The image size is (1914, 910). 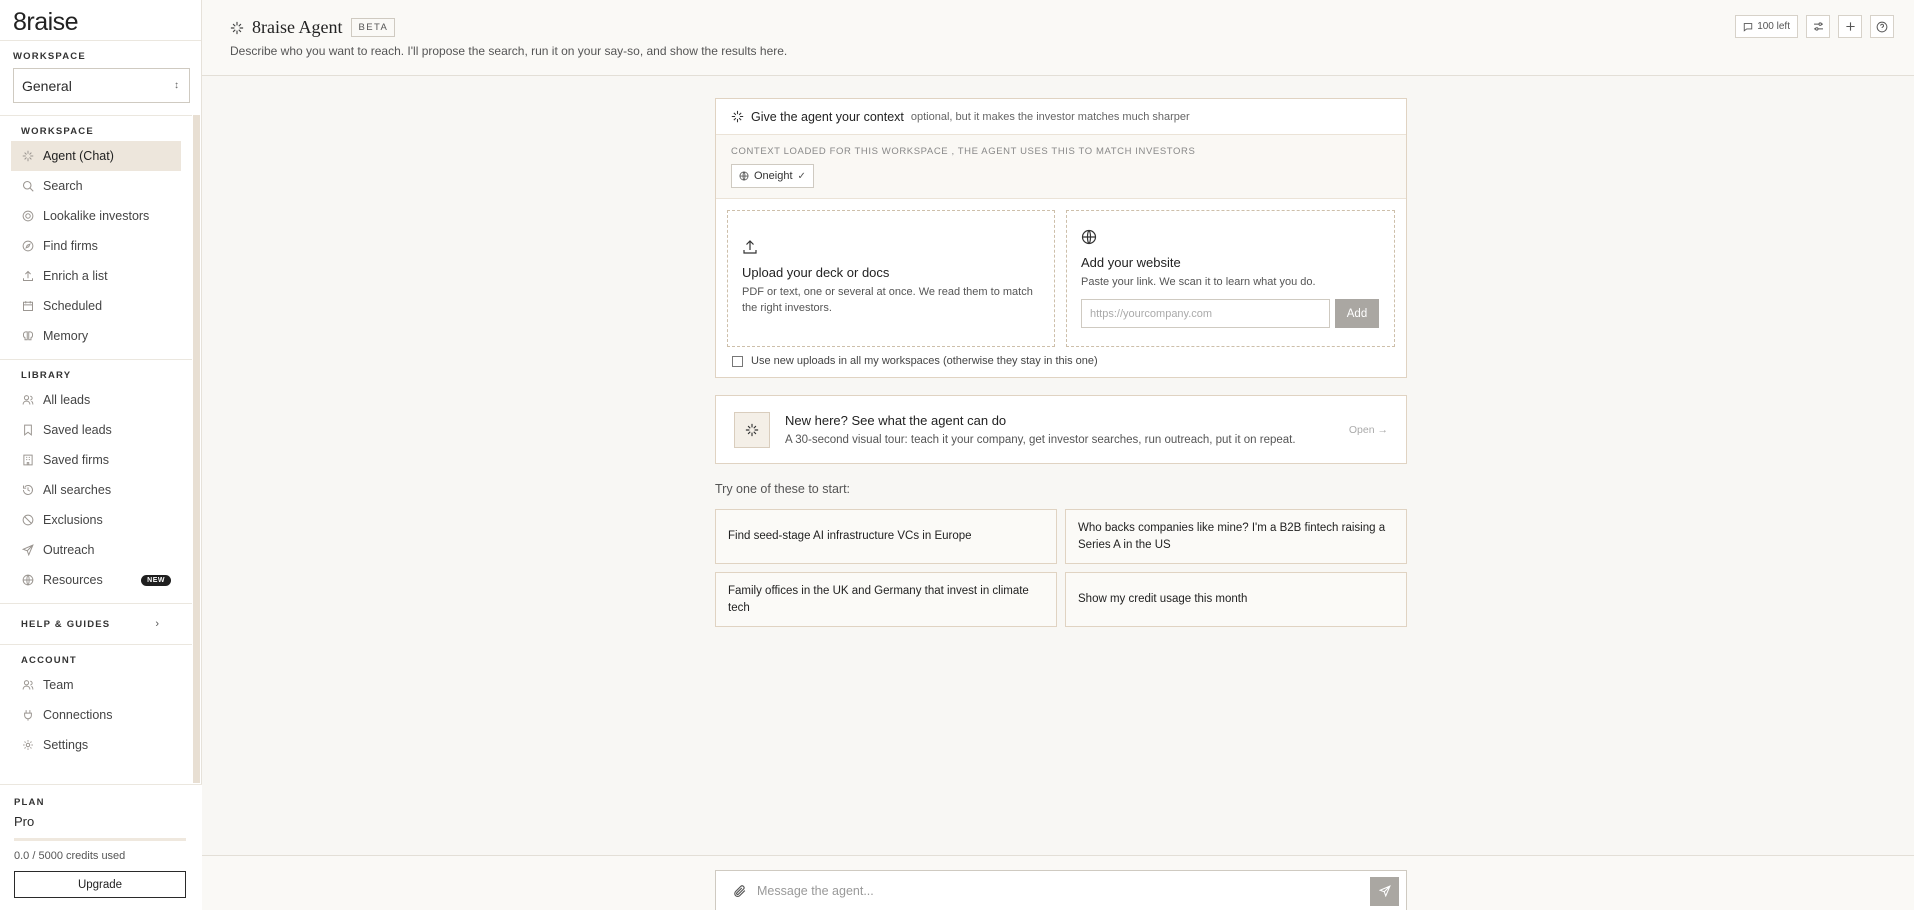 I want to click on suggestions-label: Try one of these to start:, so click(x=783, y=489).